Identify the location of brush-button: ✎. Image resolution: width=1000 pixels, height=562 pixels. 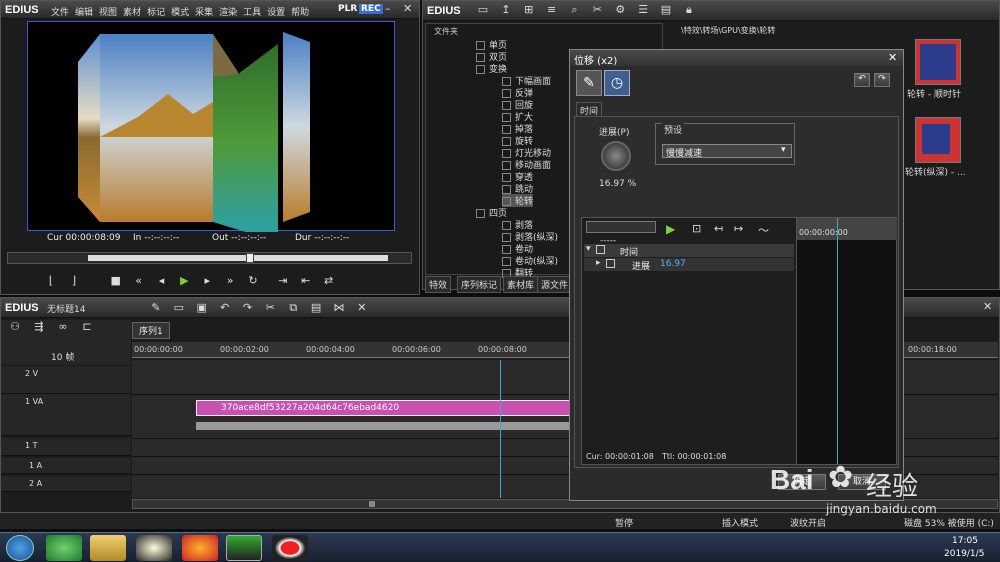
(589, 83).